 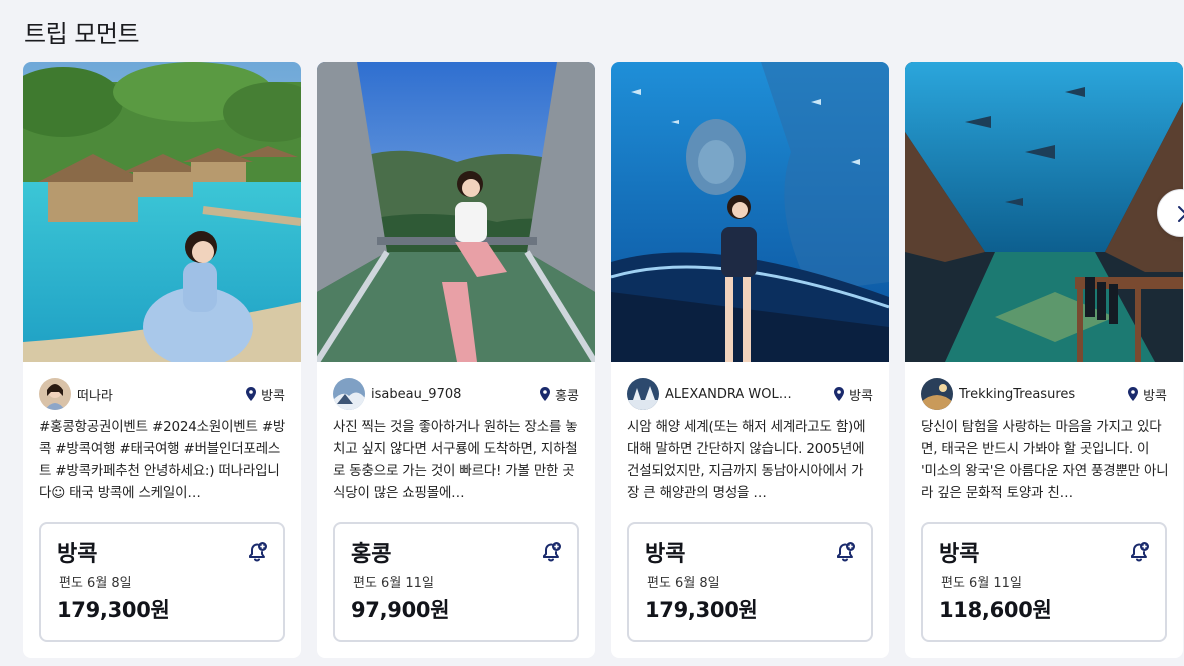 I want to click on author-row: TrekkingTreasures 방콕, so click(x=1044, y=394).